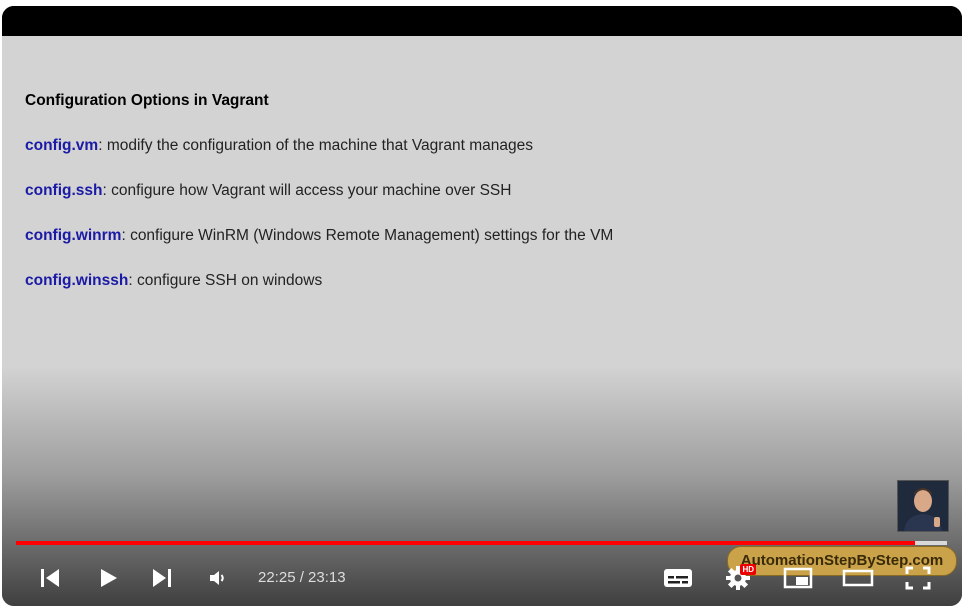 The height and width of the screenshot is (612, 965). I want to click on slide-line-config-winssh: config.winssh: configure SSH on windows, so click(173, 281).